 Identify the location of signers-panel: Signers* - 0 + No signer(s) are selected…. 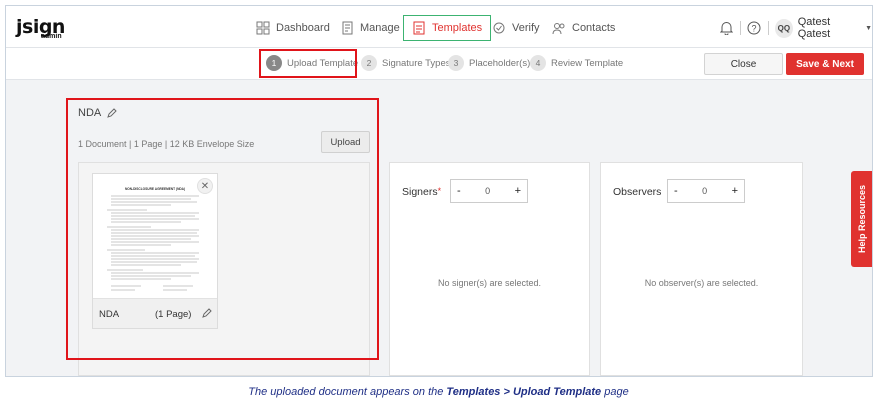
(489, 269).